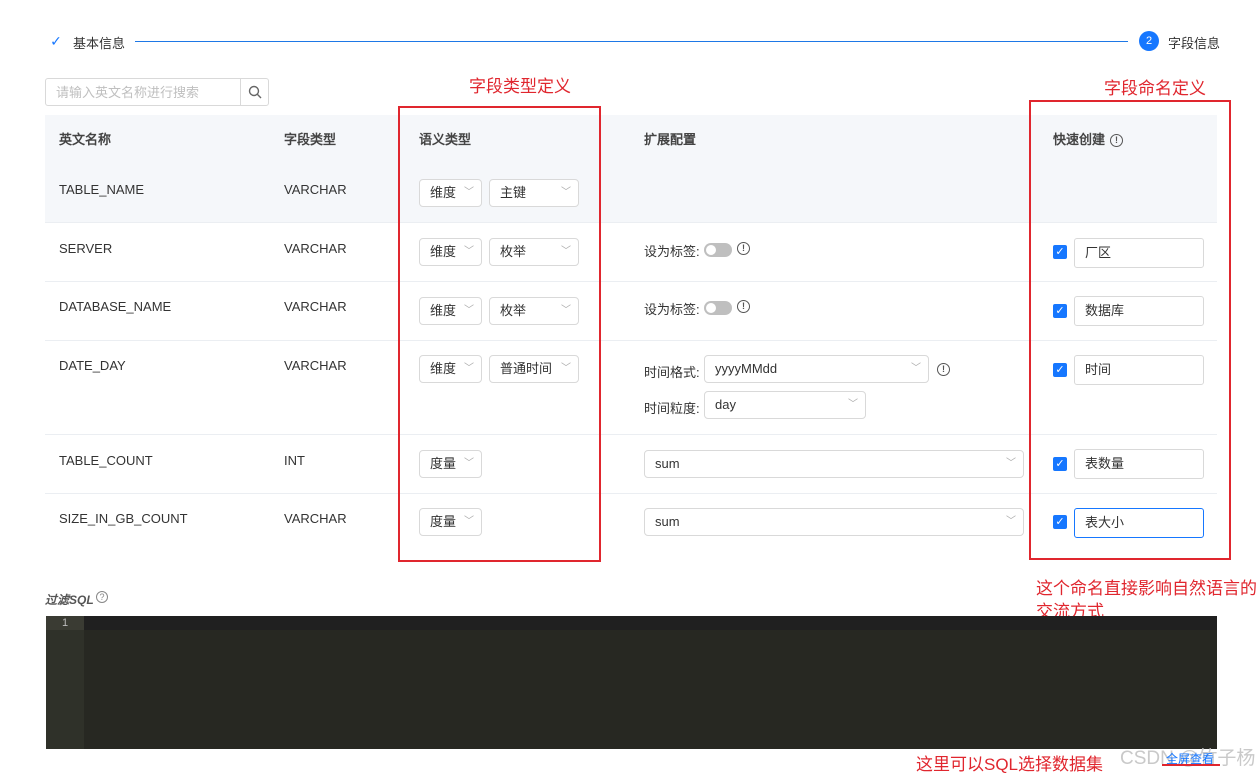  Describe the element at coordinates (785, 405) in the screenshot. I see `time-grain-select: day ﹀` at that location.